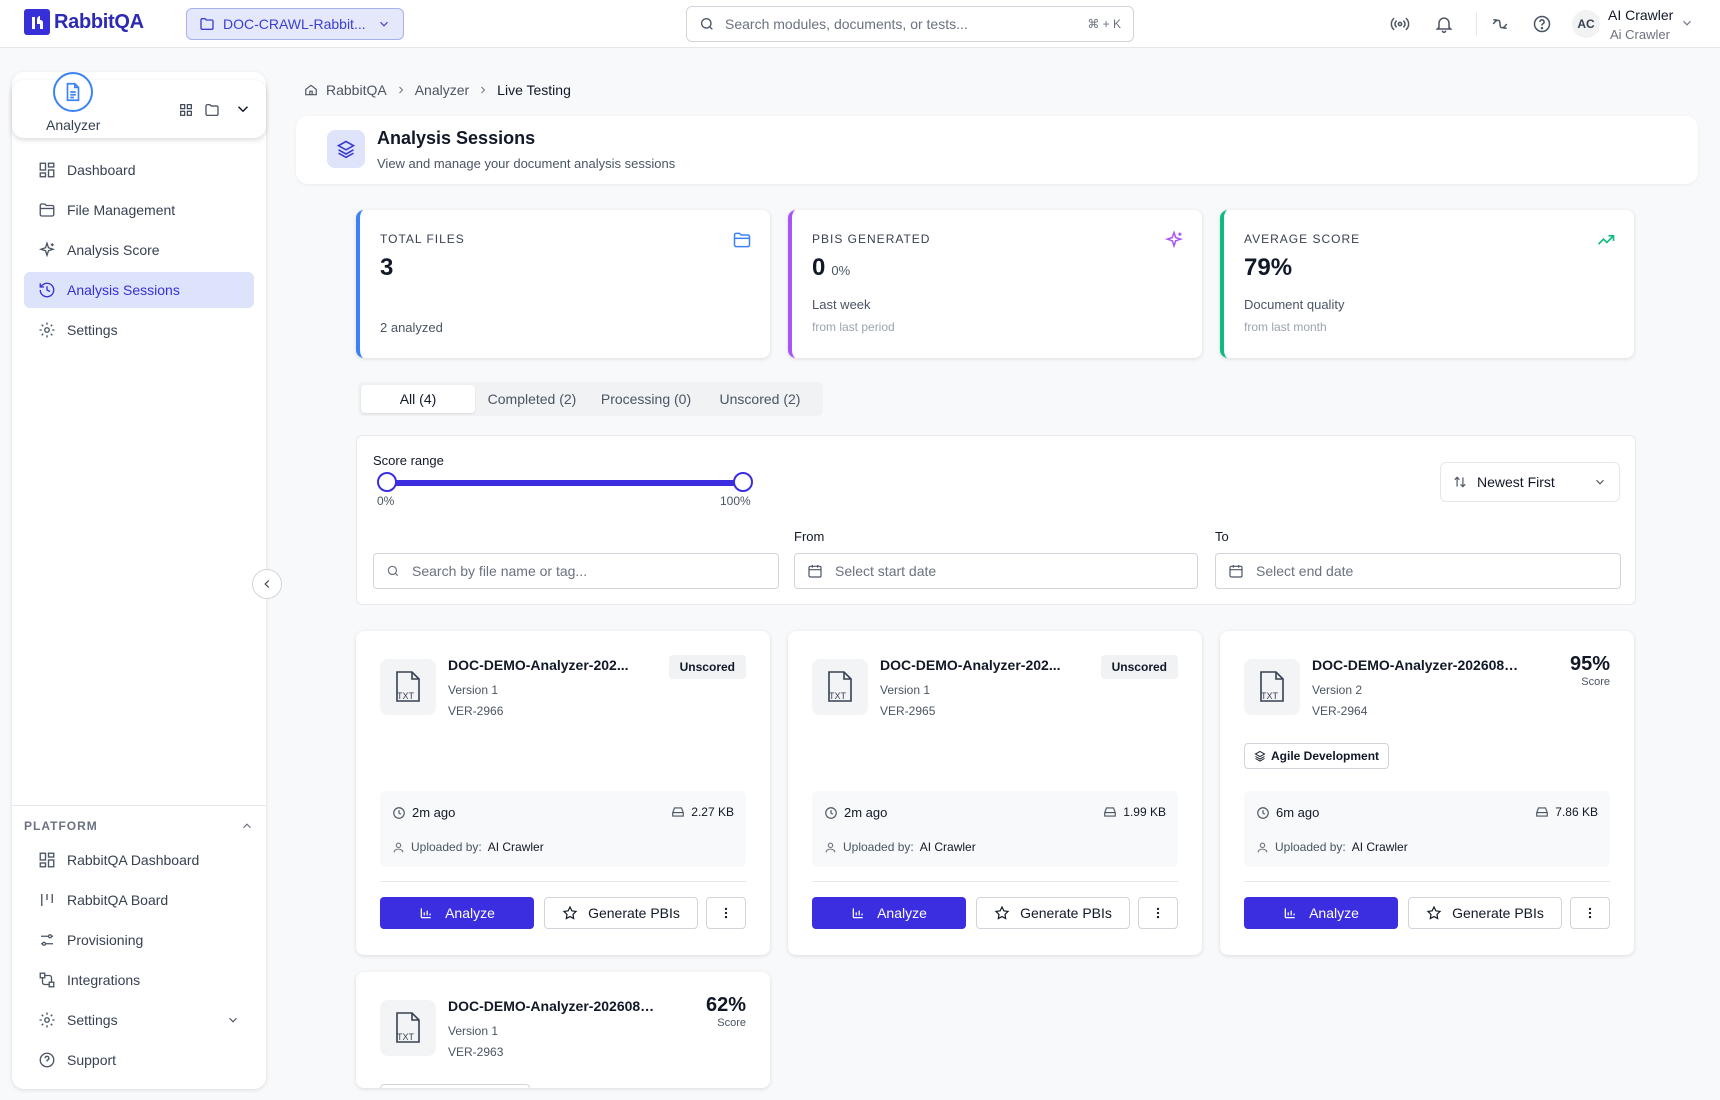  What do you see at coordinates (532, 399) in the screenshot?
I see `tab-completed: Completed (2)` at bounding box center [532, 399].